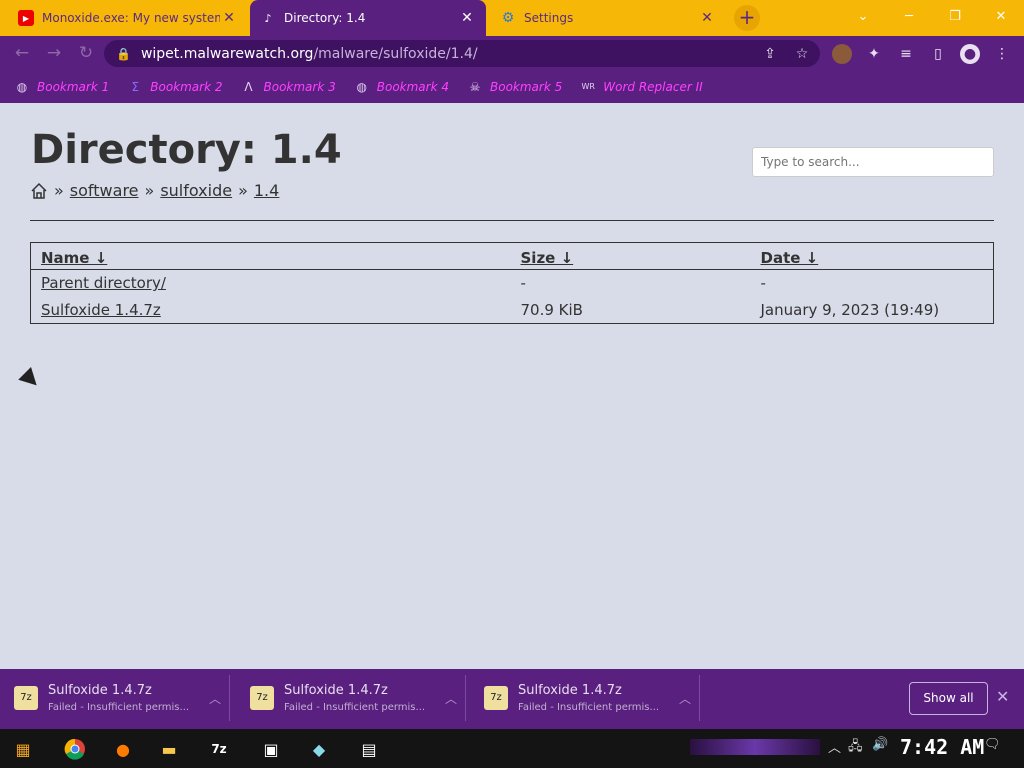 The image size is (1024, 768). I want to click on notification-icon: 🗨, so click(992, 744).